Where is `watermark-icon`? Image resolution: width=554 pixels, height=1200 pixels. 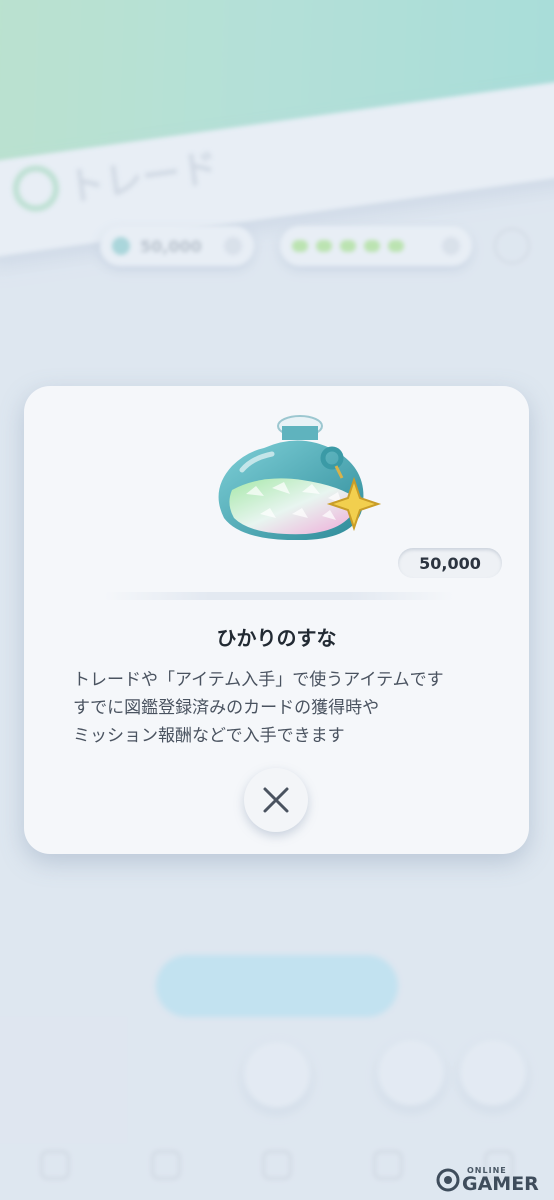
watermark-icon is located at coordinates (448, 1180).